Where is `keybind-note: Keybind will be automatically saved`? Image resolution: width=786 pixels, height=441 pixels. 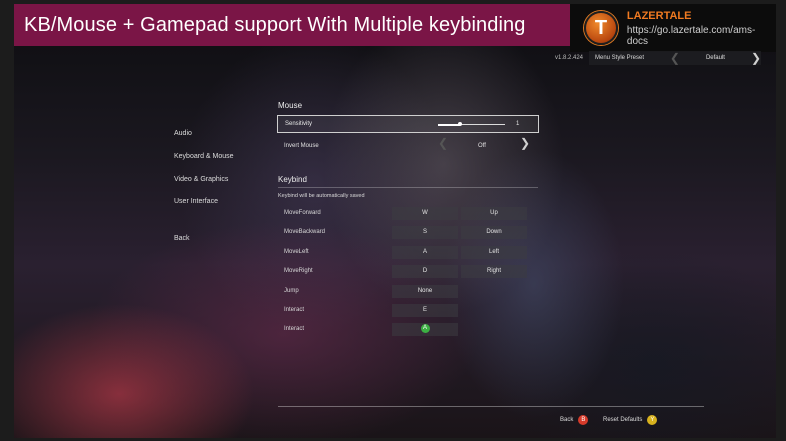
keybind-note: Keybind will be automatically saved is located at coordinates (321, 196).